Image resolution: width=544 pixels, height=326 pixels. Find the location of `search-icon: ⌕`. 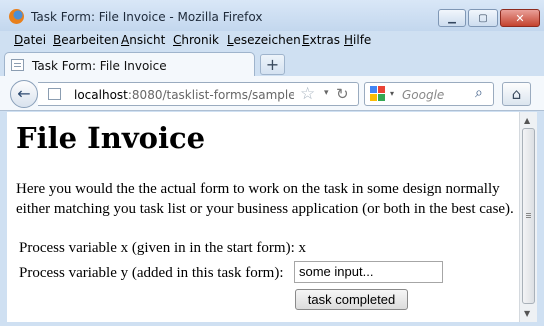

search-icon: ⌕ is located at coordinates (479, 93).